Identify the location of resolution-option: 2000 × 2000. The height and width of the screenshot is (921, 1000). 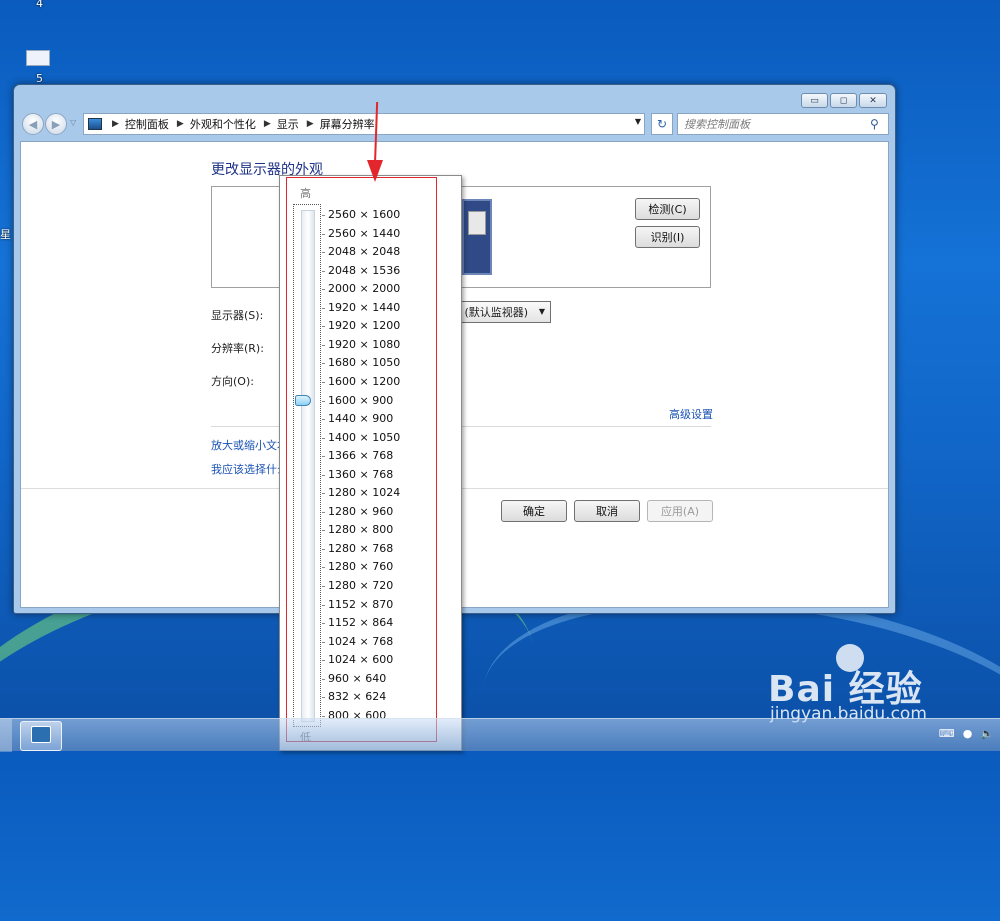
(364, 288).